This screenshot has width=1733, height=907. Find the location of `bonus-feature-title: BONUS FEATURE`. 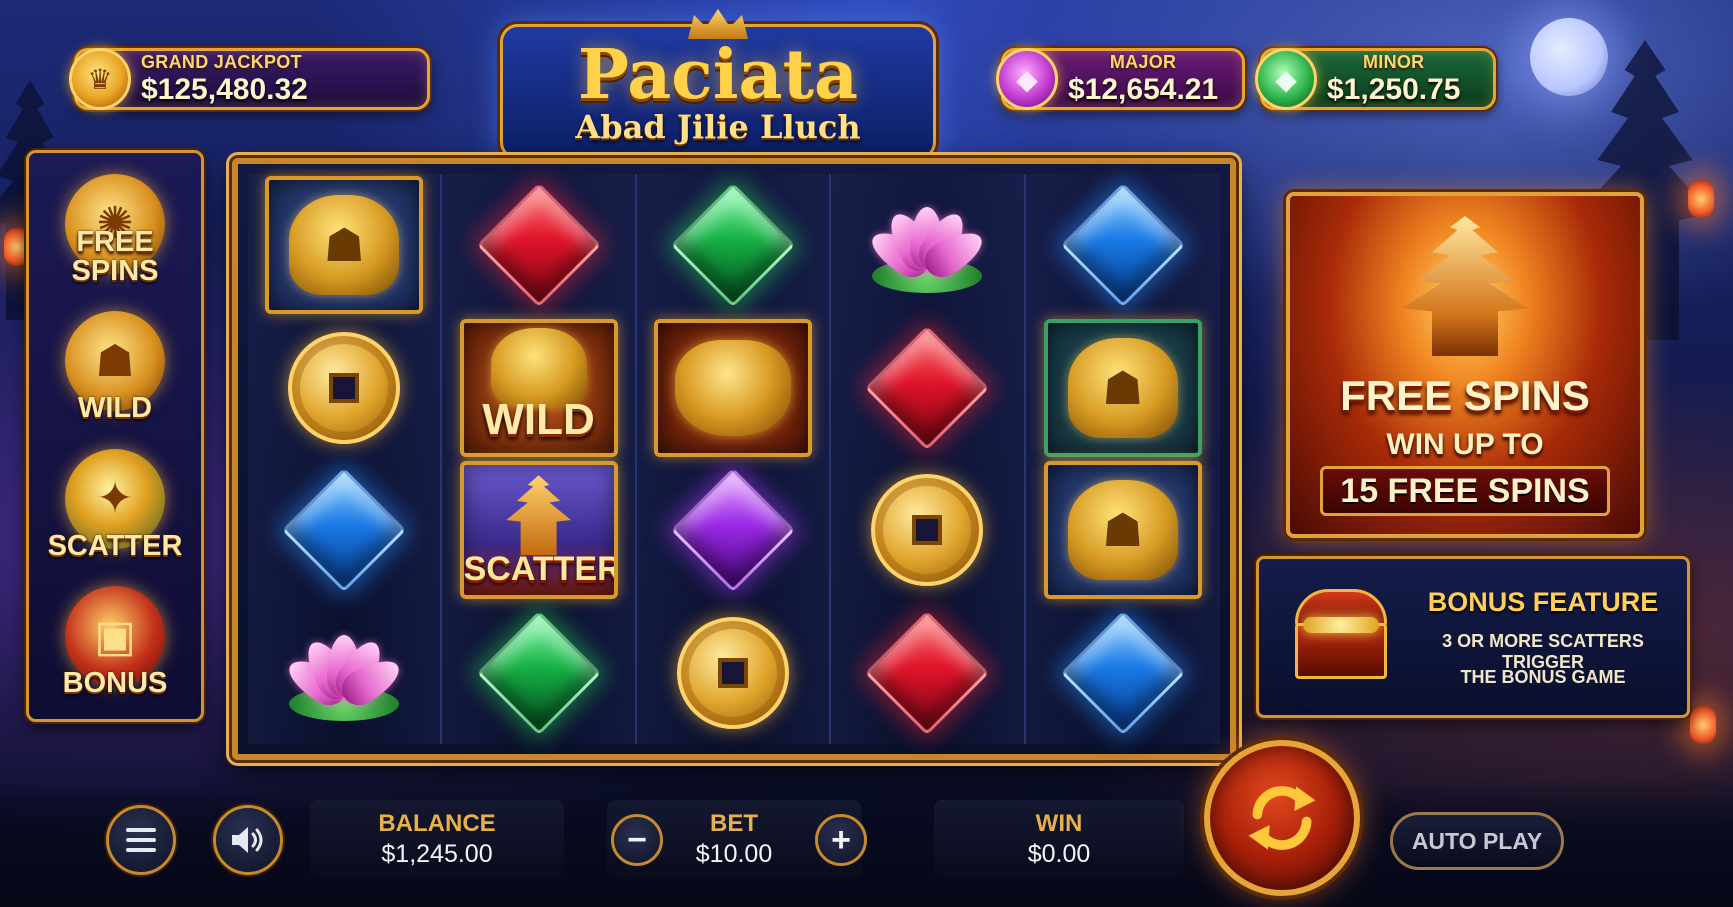

bonus-feature-title: BONUS FEATURE is located at coordinates (1543, 602).